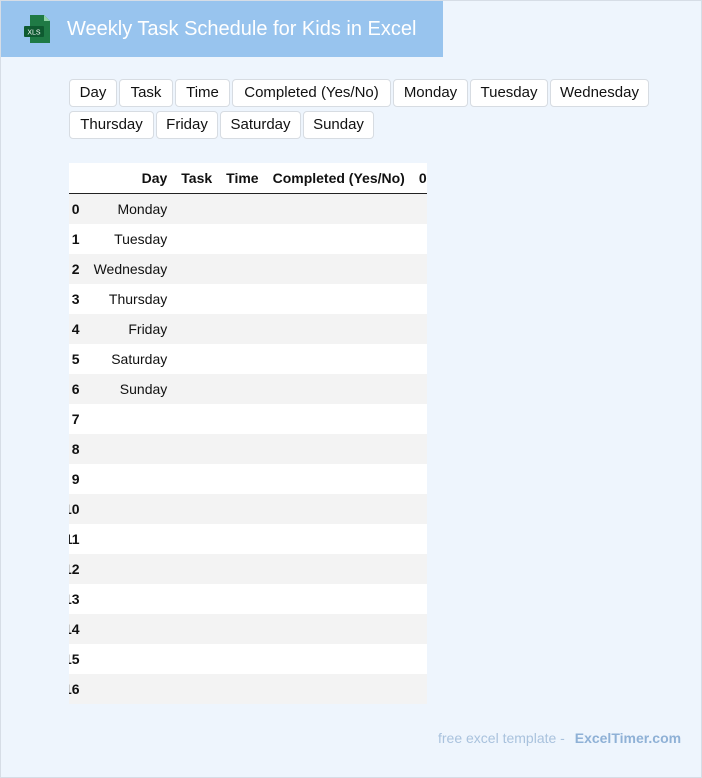 This screenshot has height=778, width=702. Describe the element at coordinates (111, 125) in the screenshot. I see `chip-thursday: Thursday` at that location.